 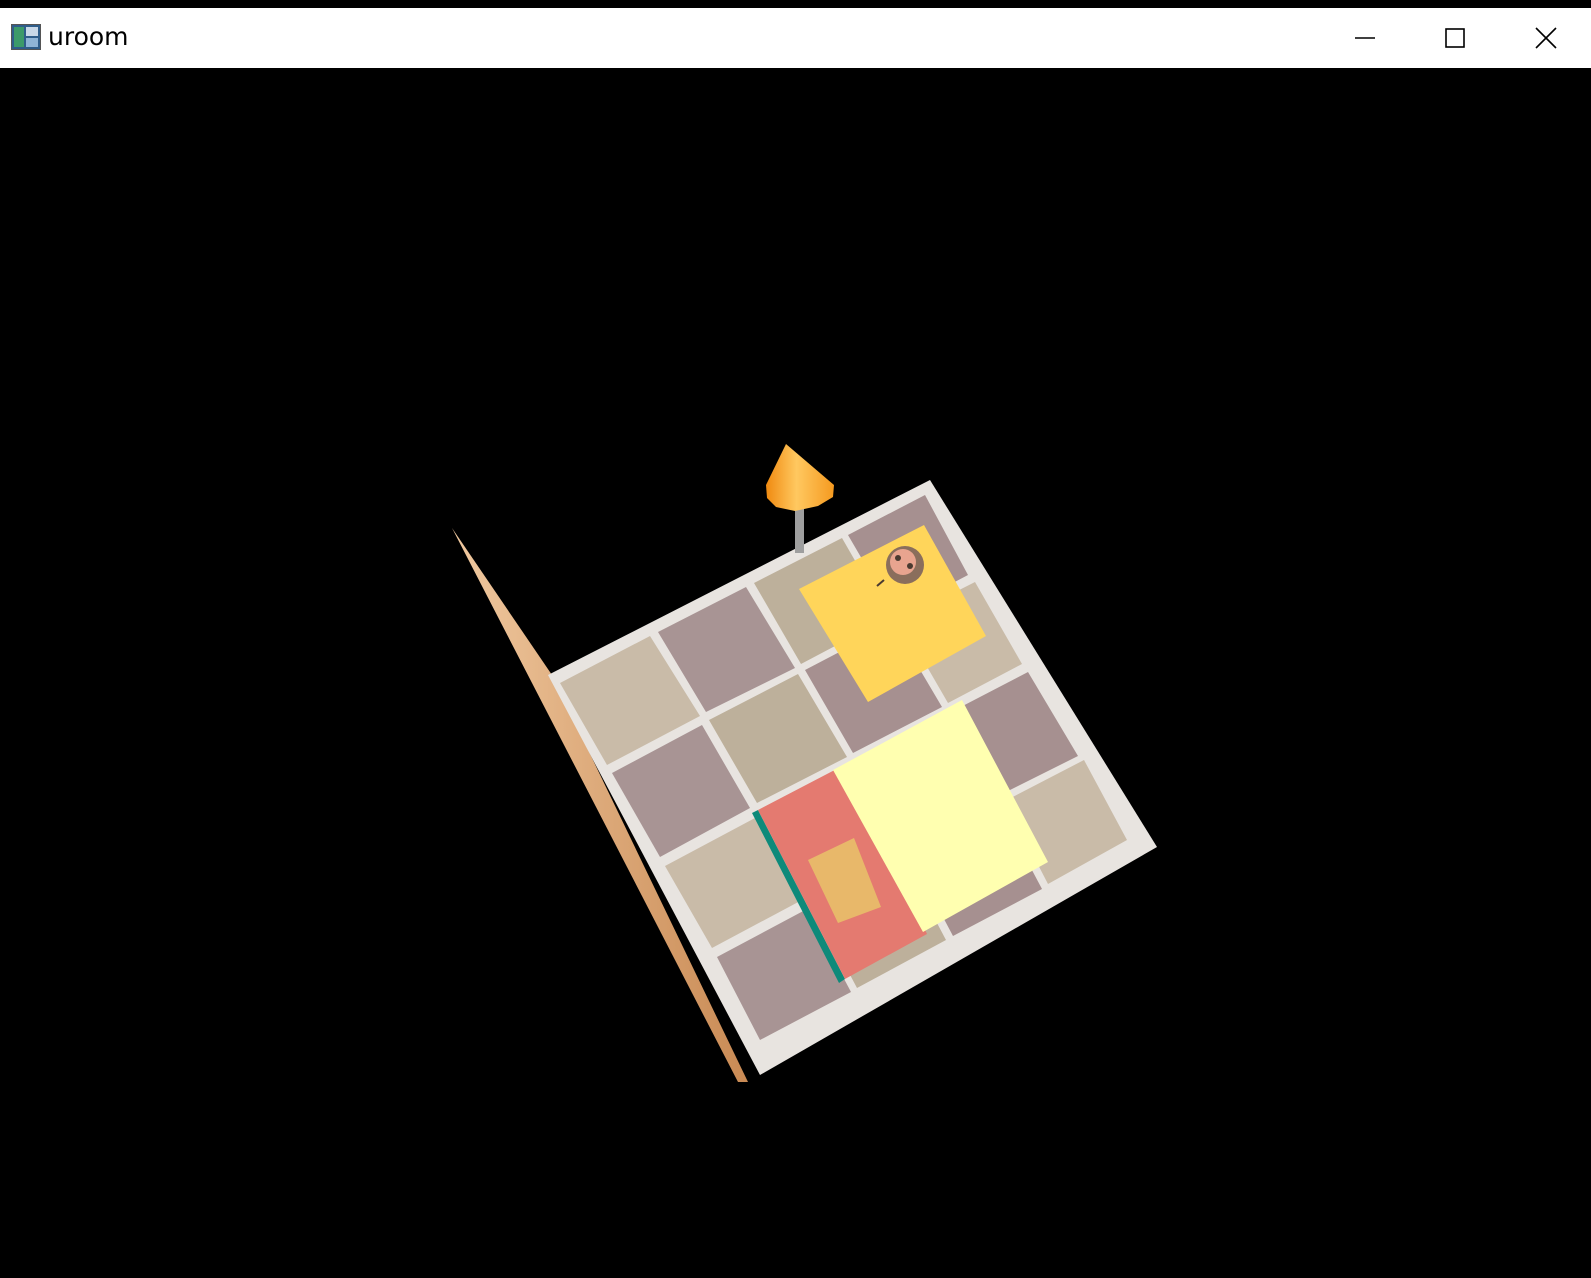 I want to click on window-title: uroom, so click(x=88, y=36).